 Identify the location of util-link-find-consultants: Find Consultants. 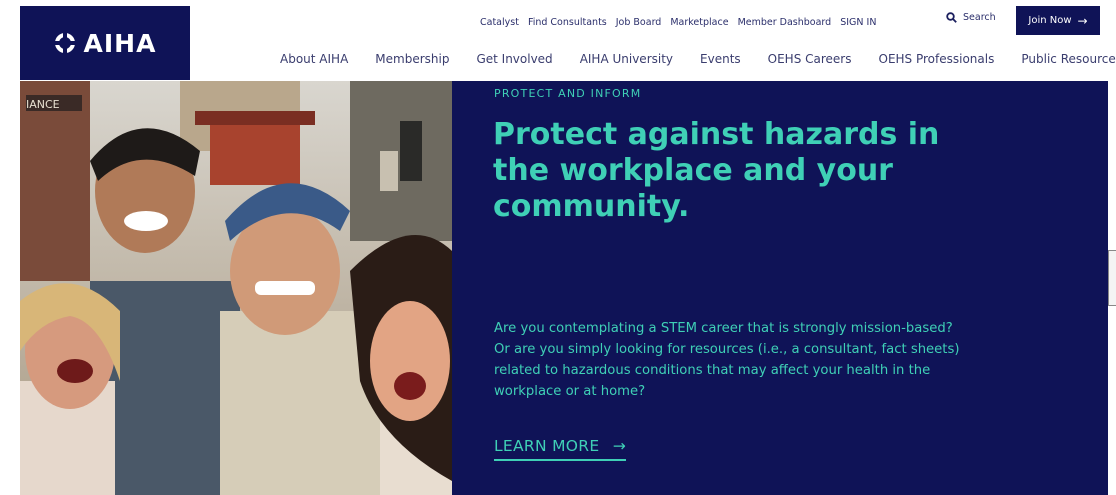
(567, 22).